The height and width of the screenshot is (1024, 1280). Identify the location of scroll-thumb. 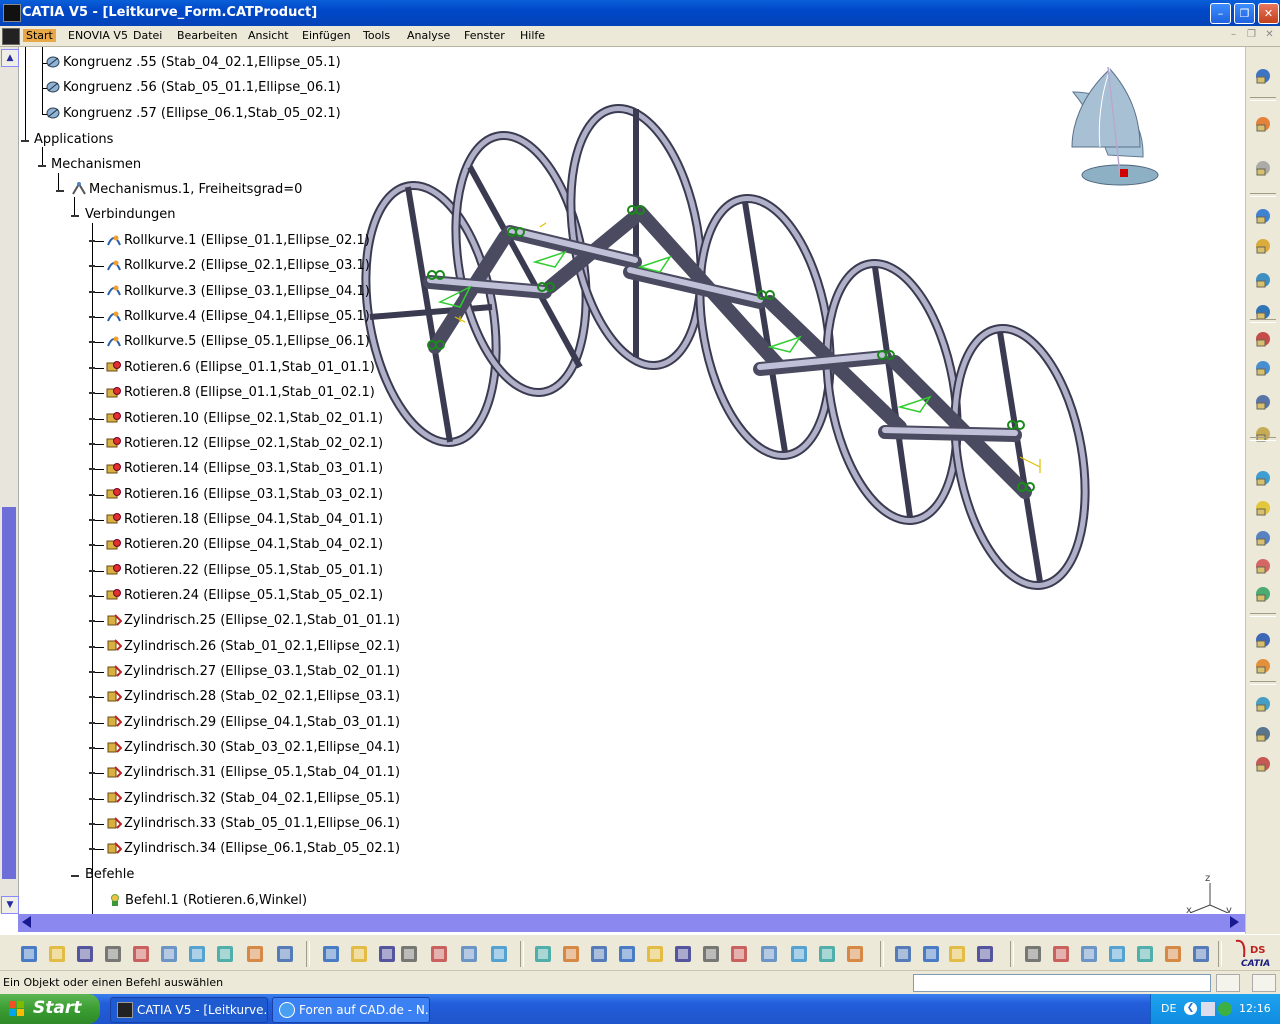
(9, 693).